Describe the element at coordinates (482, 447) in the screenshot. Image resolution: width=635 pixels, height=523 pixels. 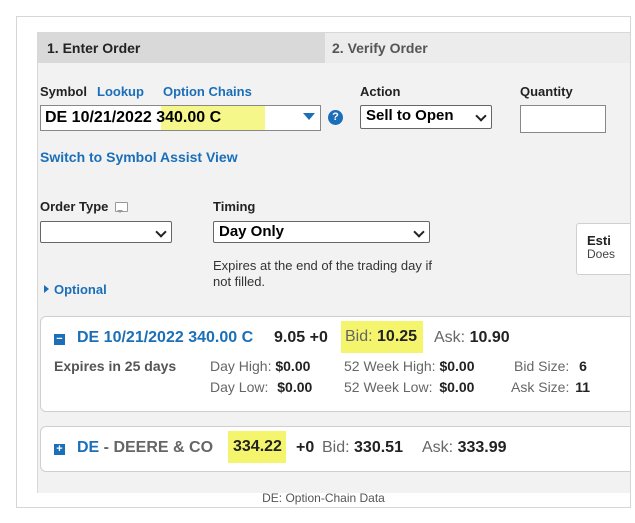
I see `stock-ask-value: 333.99` at that location.